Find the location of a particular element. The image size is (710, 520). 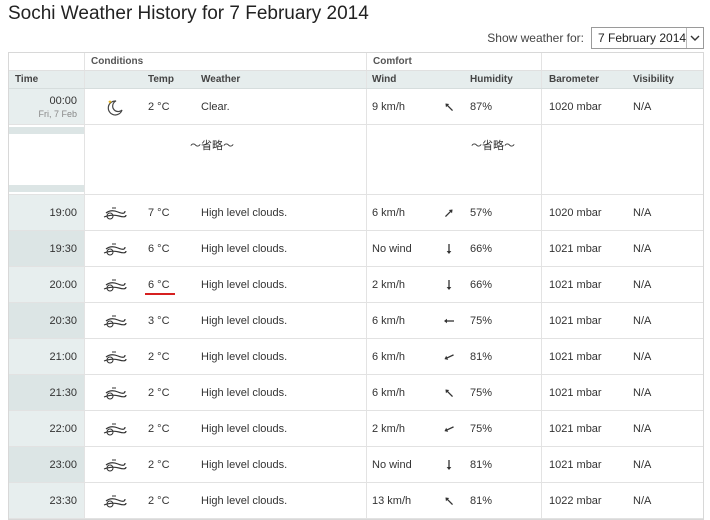

date-select: 7 February 2014 is located at coordinates (647, 38).